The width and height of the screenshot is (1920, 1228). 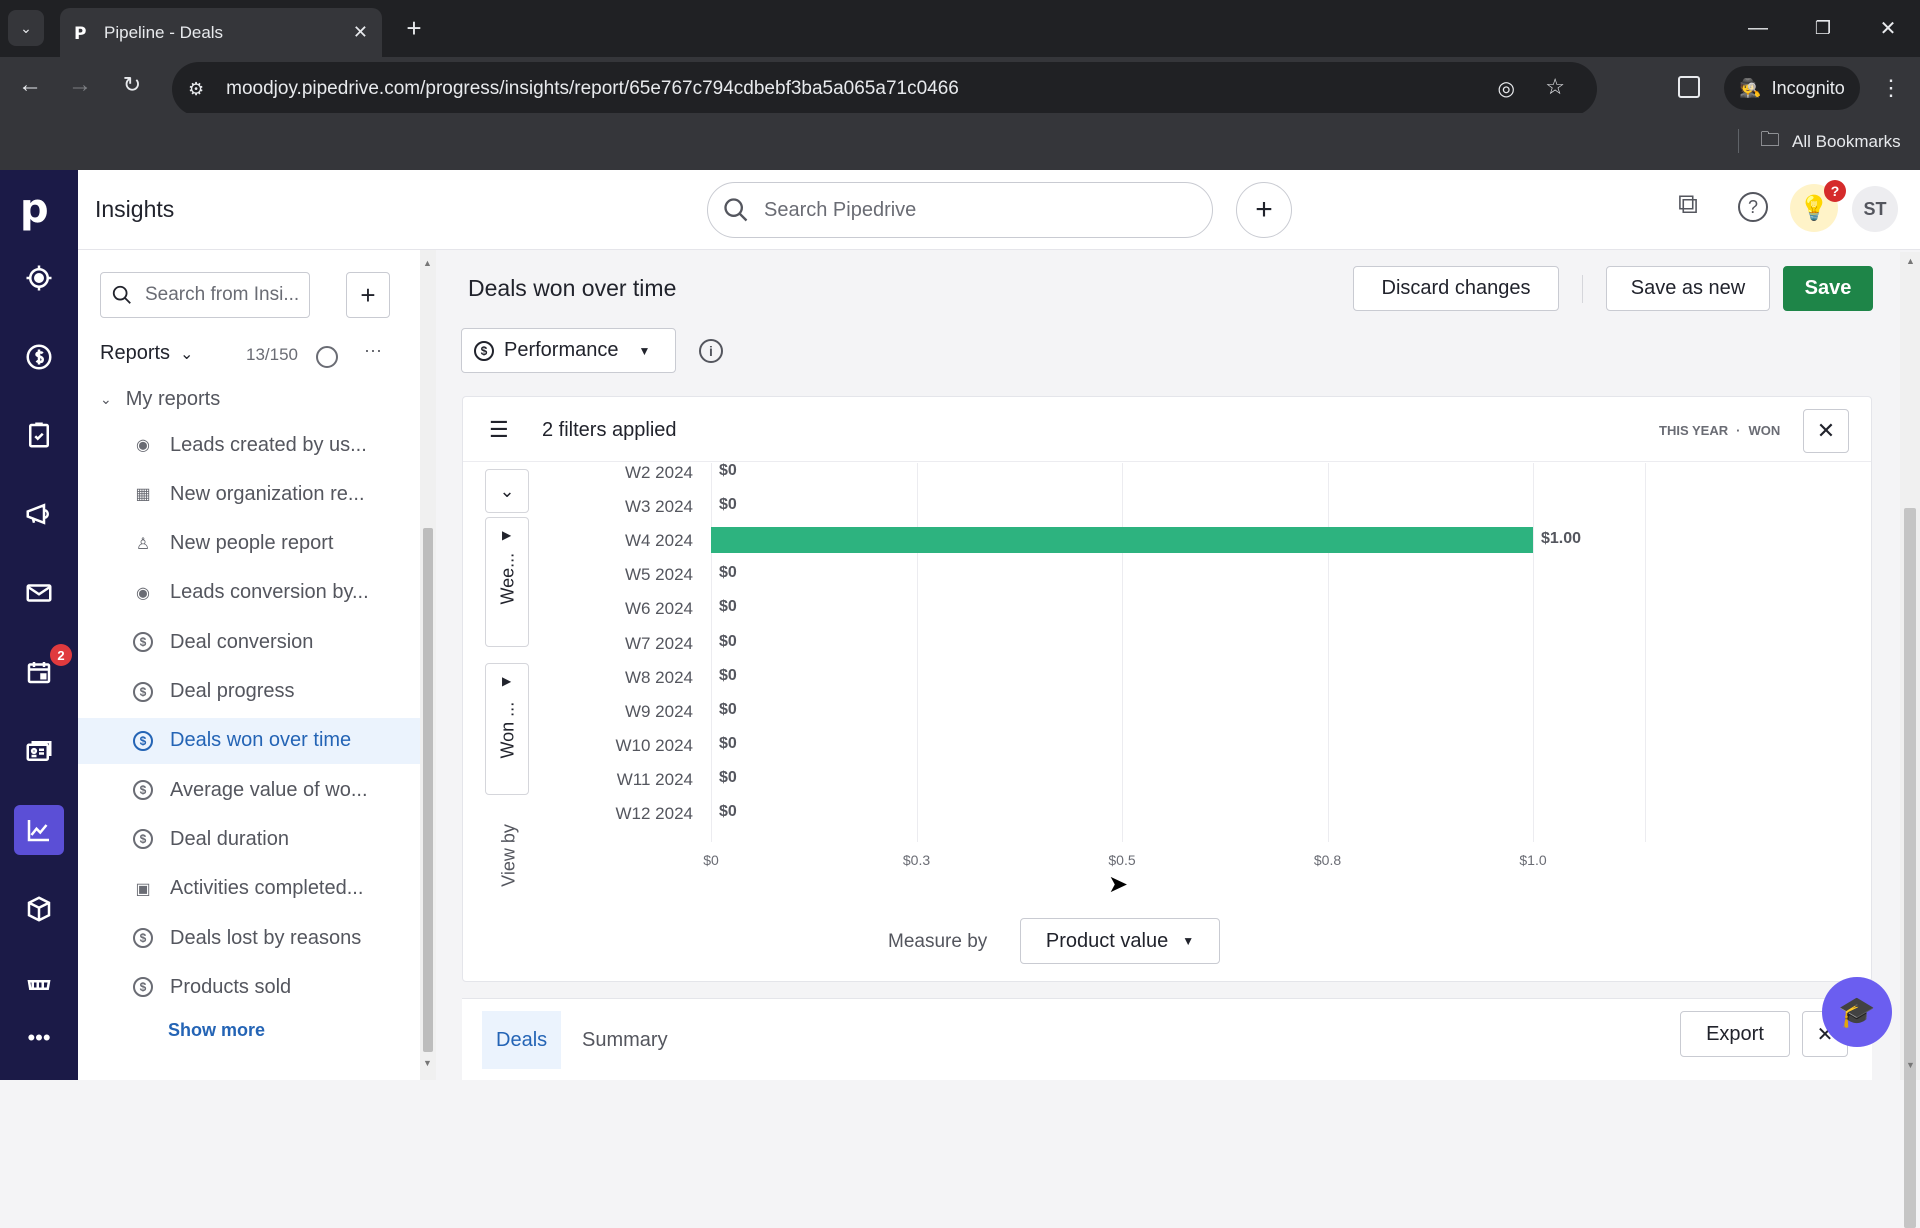 I want to click on tracking-eye-off-icon: ◎, so click(x=1506, y=88).